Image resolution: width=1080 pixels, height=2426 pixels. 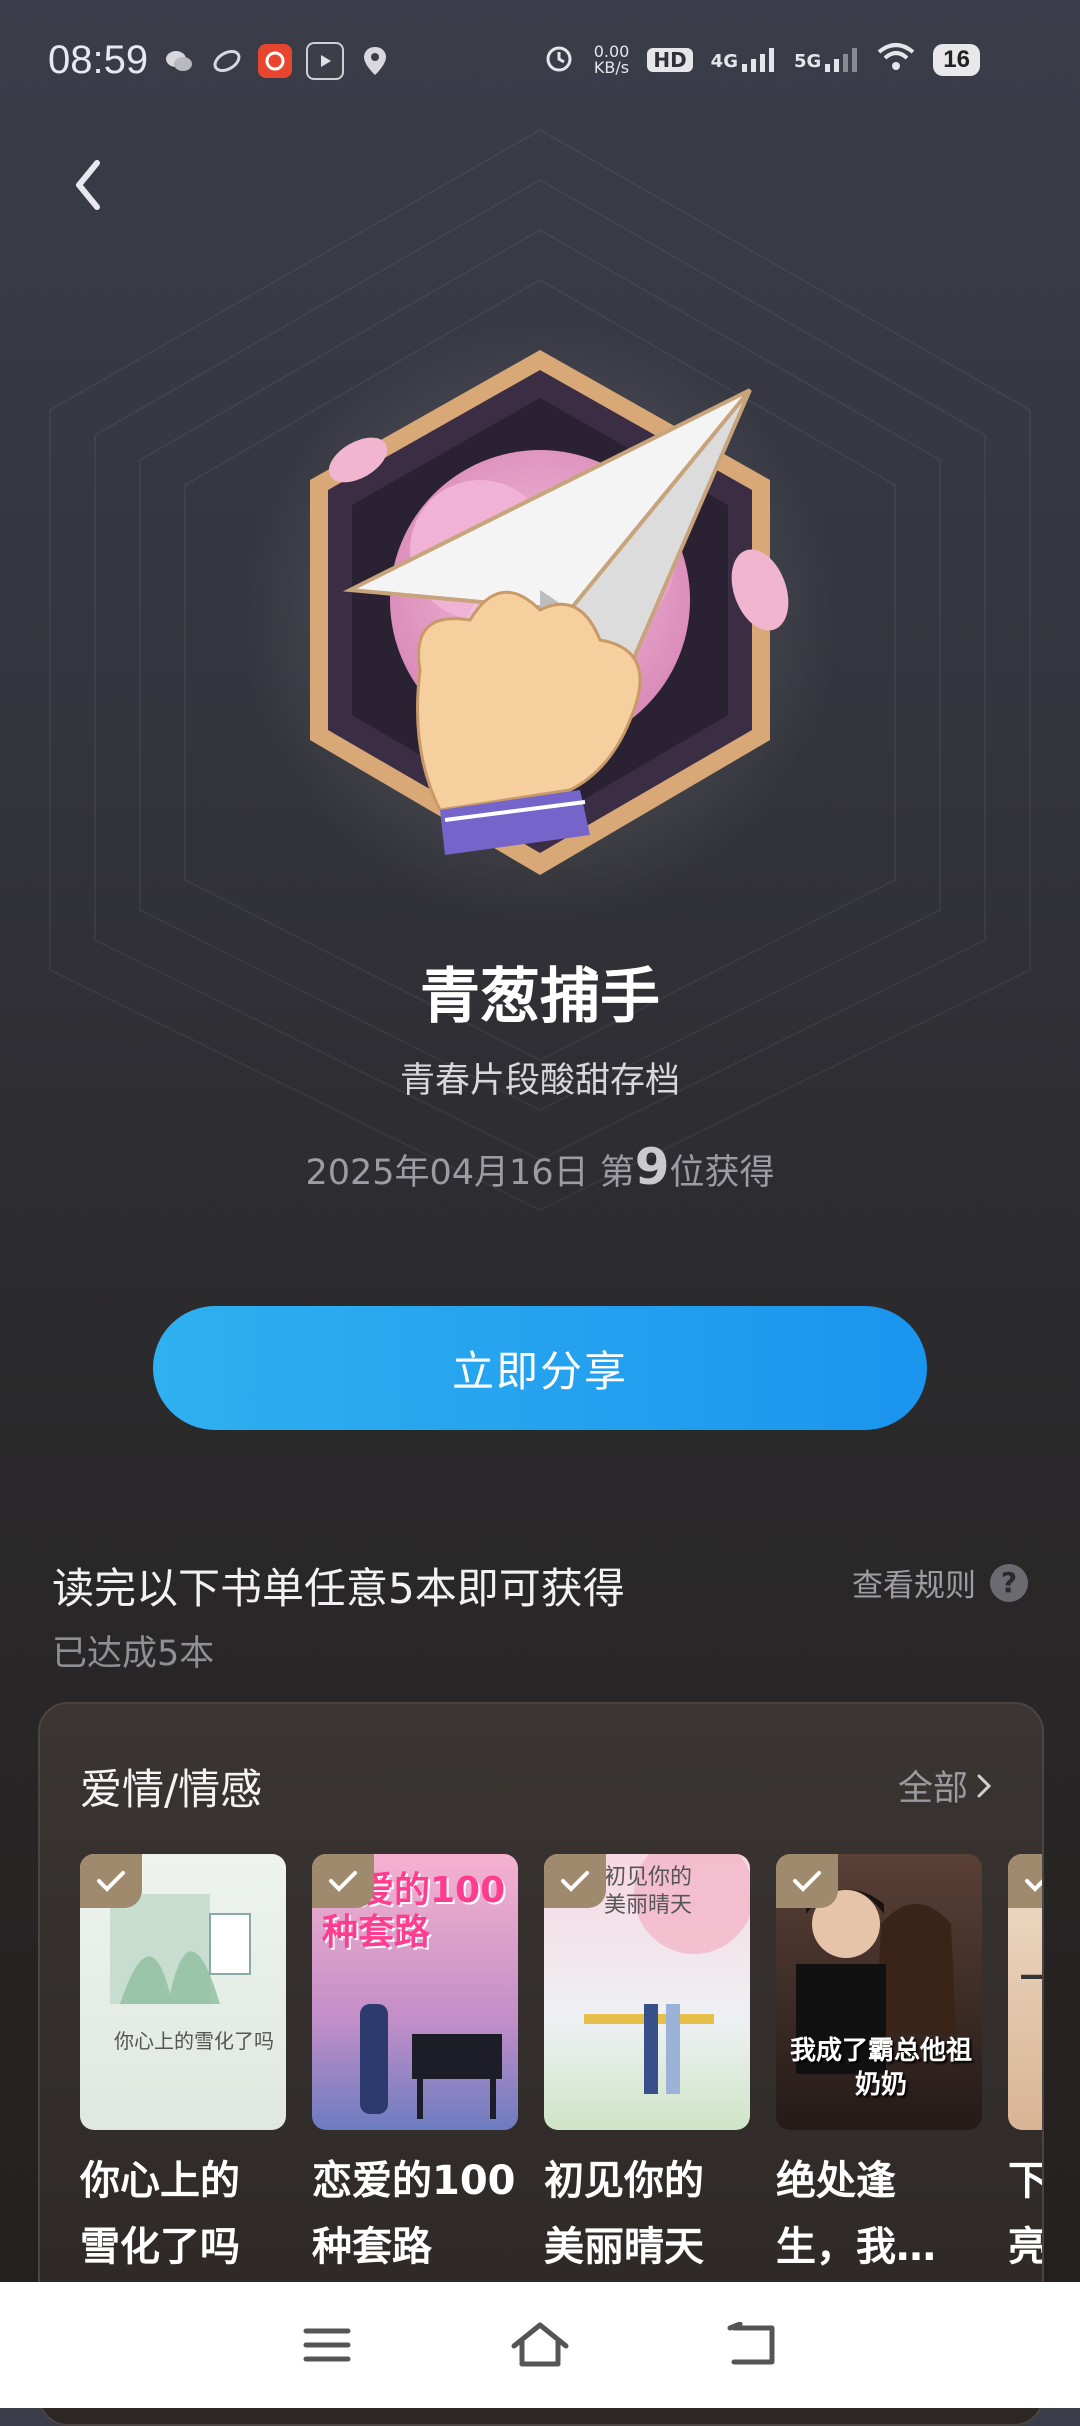 What do you see at coordinates (624, 2181) in the screenshot?
I see `book-title-line1: 初见你的` at bounding box center [624, 2181].